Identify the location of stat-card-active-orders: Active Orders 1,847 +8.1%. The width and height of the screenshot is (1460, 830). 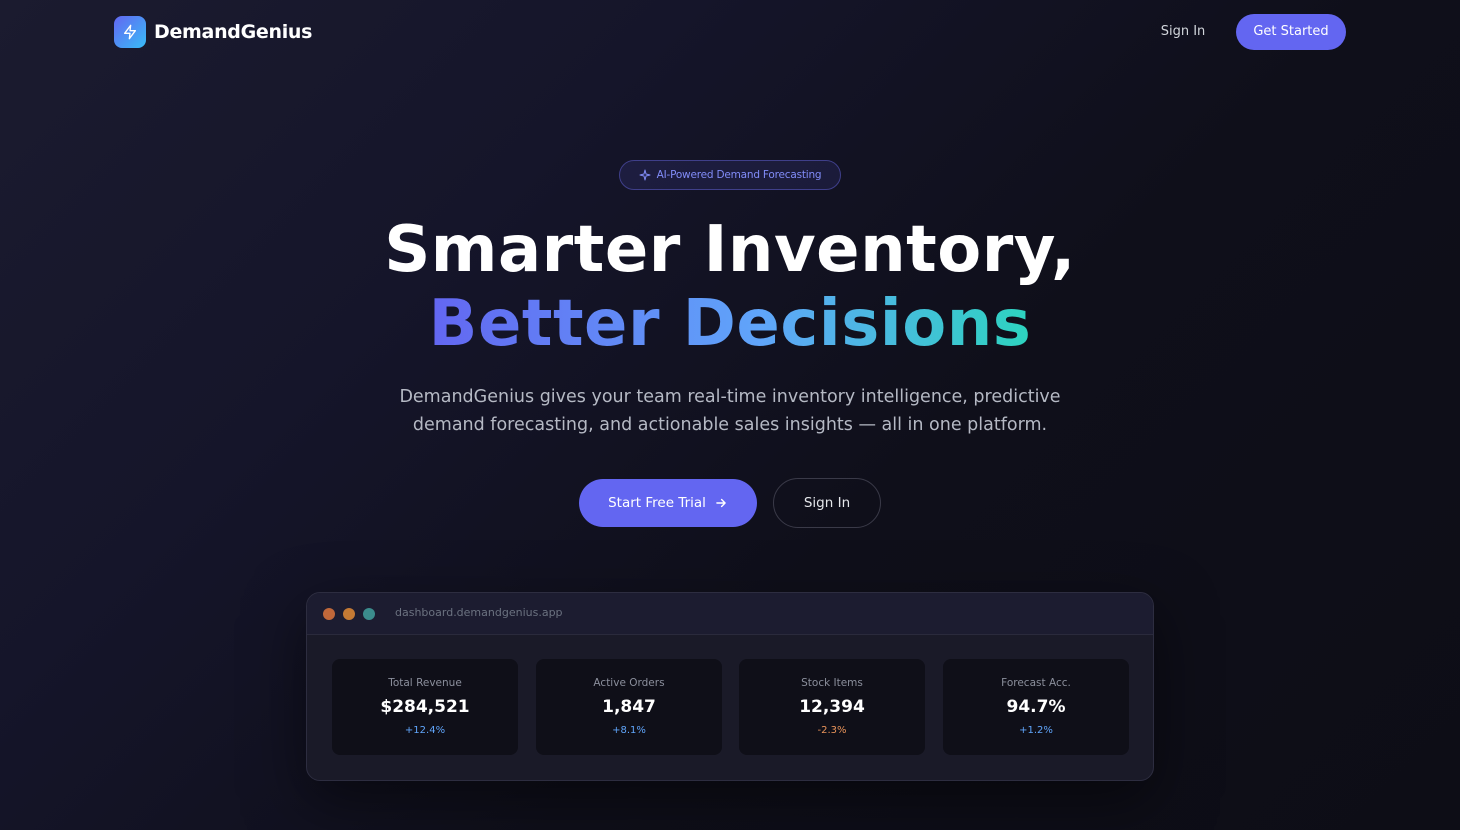
(629, 707).